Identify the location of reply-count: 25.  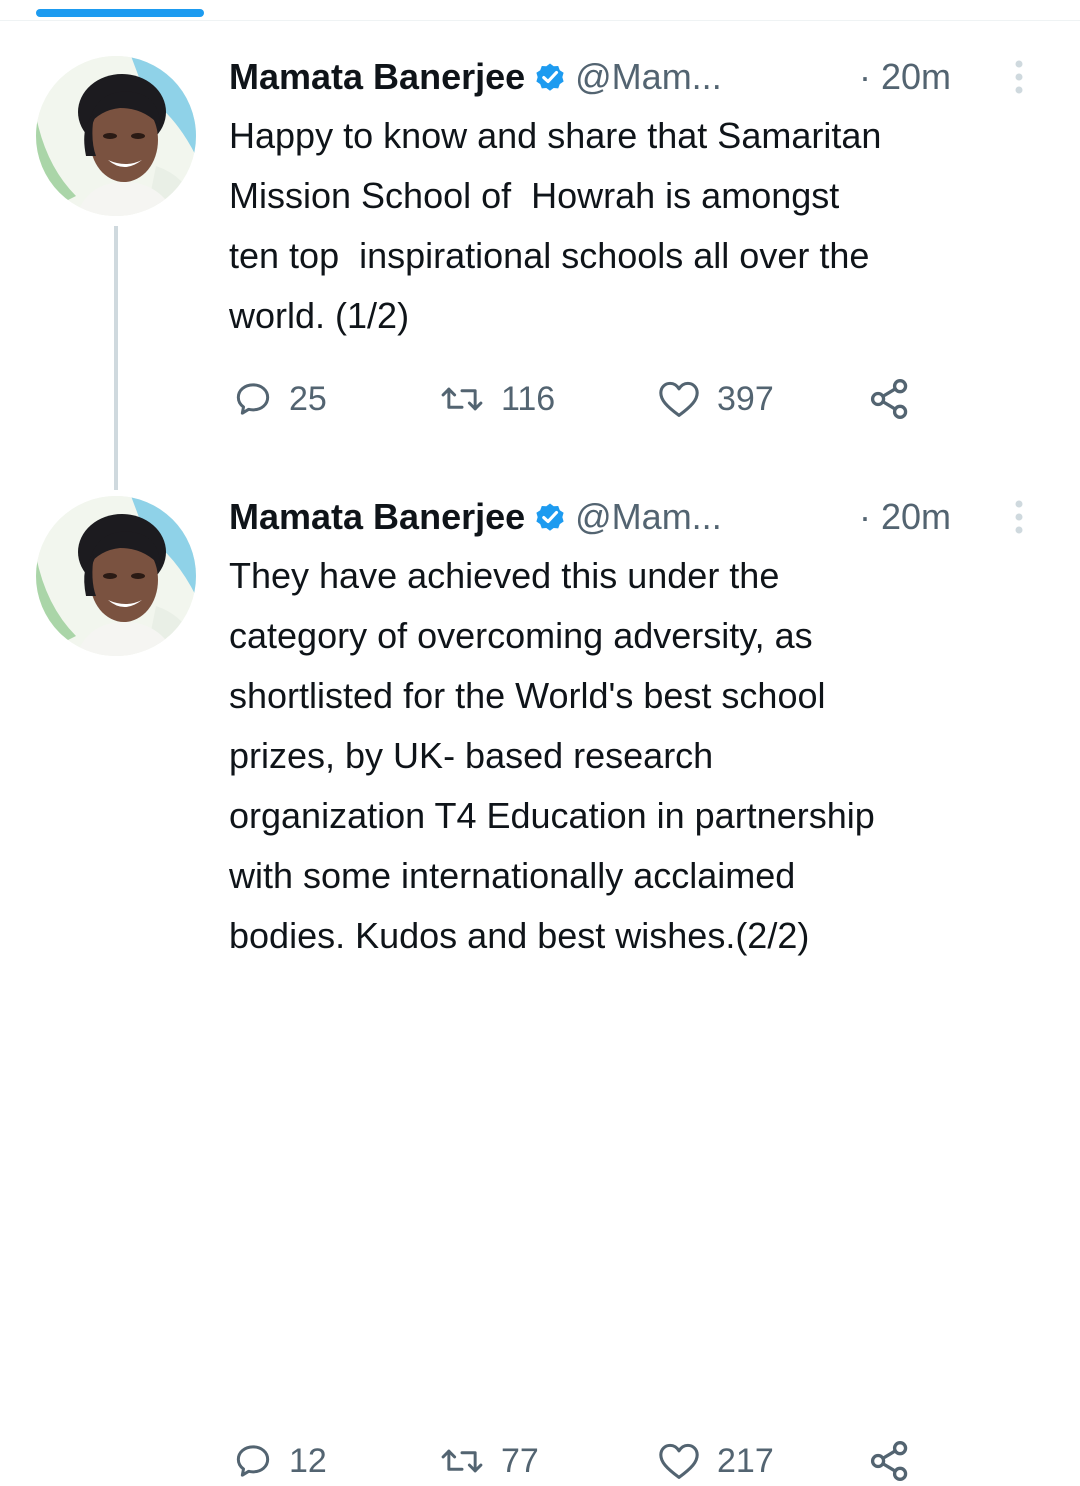
(308, 398).